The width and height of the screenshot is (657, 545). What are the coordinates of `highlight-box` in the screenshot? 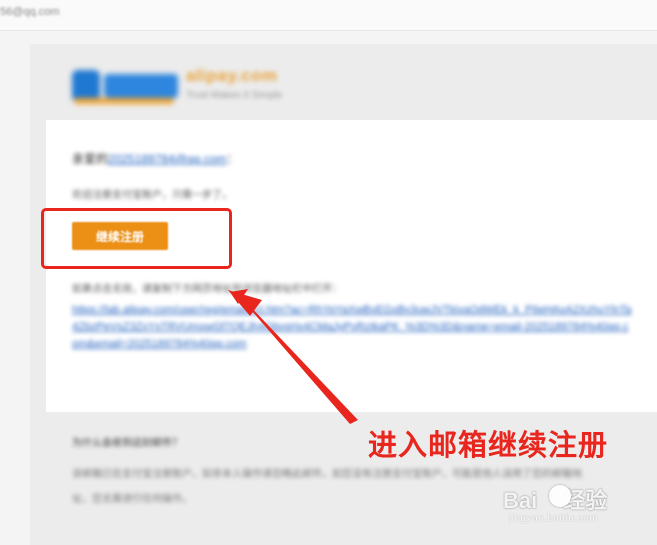 It's located at (136, 238).